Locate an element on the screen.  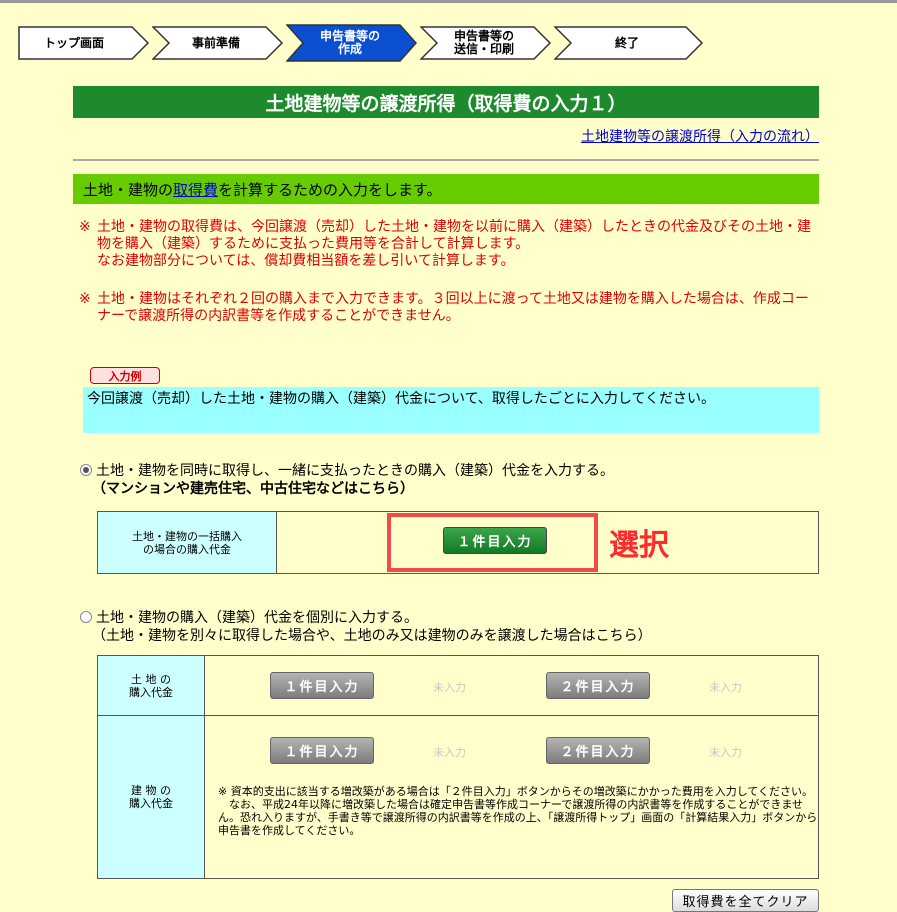
step-create-label: 申告書等の 作成 is located at coordinates (349, 42).